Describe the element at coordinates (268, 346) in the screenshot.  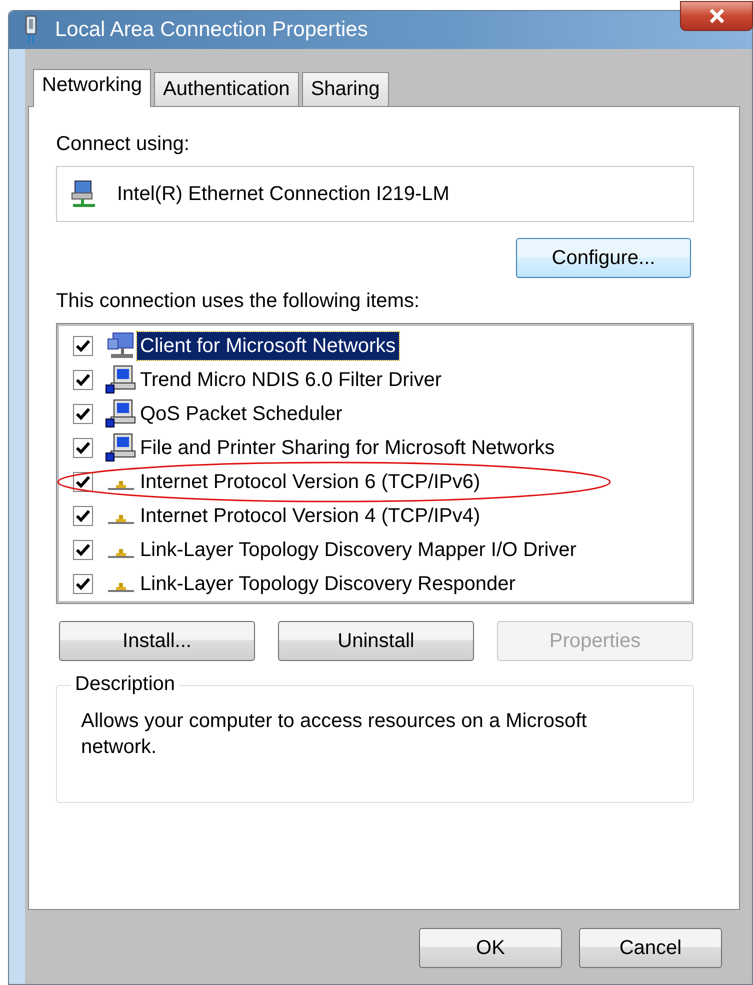
I see `list-item: Client for Microsoft Networks` at that location.